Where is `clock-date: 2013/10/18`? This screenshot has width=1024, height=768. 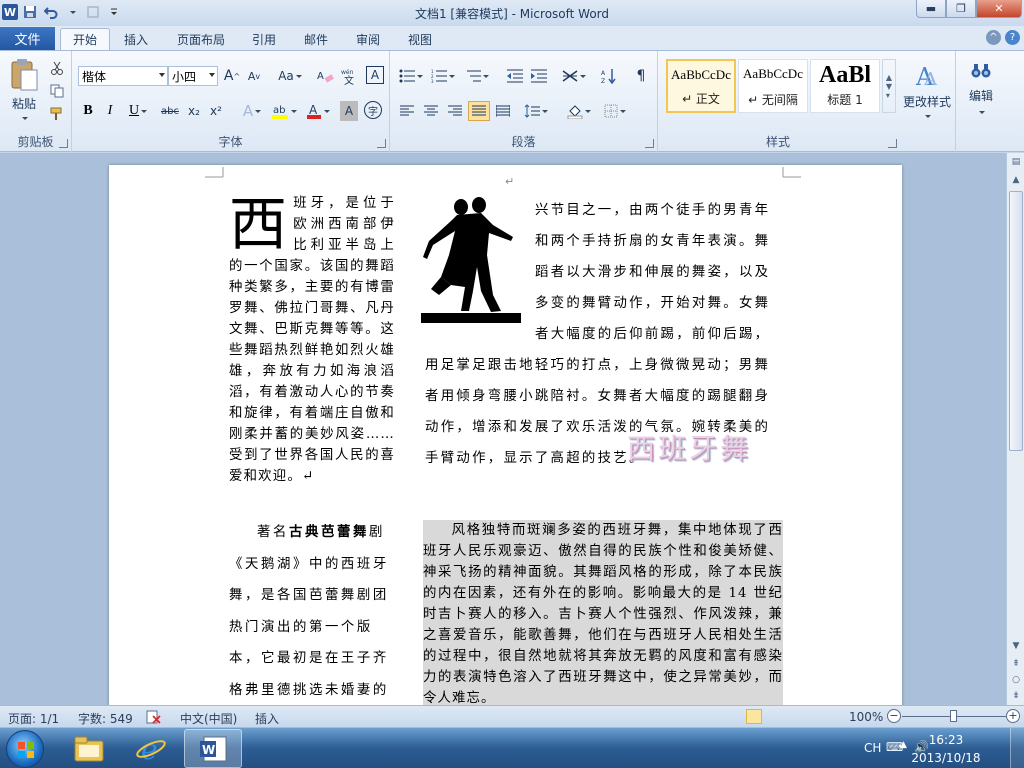 clock-date: 2013/10/18 is located at coordinates (946, 758).